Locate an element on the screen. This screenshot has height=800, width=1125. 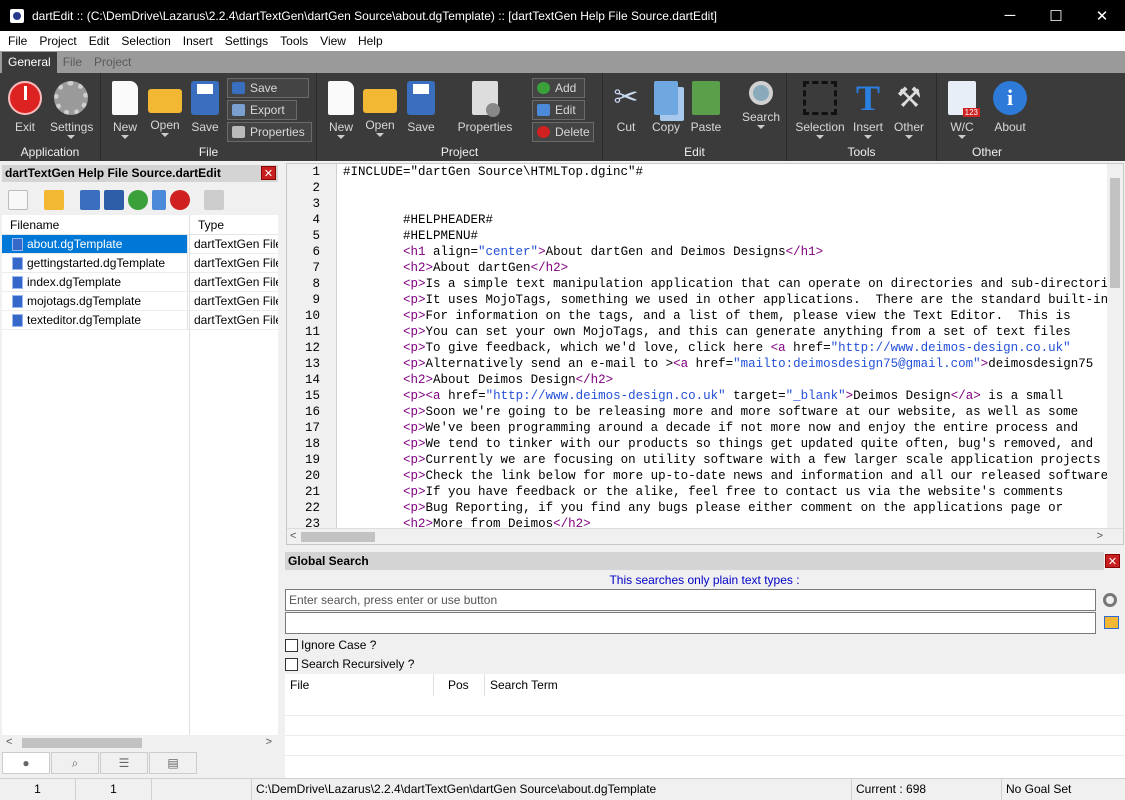
list-tab-icon: ☰ is located at coordinates (124, 763).